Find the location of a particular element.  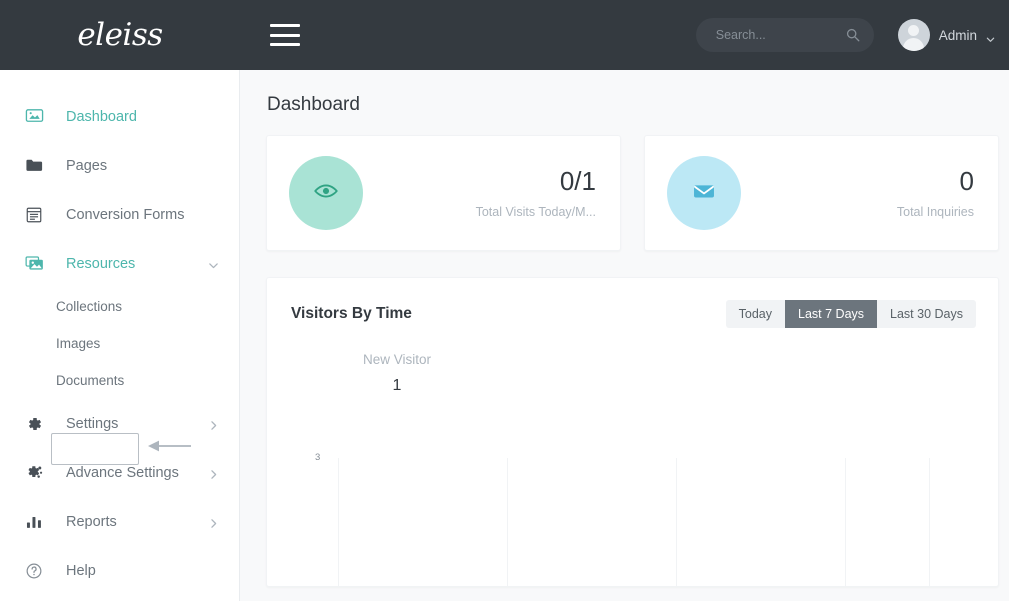

gear-icon is located at coordinates (34, 424).